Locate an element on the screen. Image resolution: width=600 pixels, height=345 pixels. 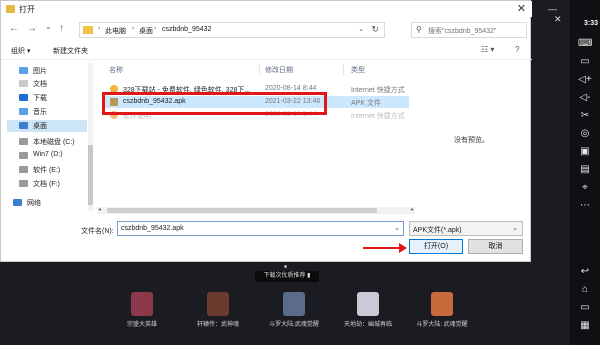
shake-icon: ◎ is located at coordinates (585, 134).